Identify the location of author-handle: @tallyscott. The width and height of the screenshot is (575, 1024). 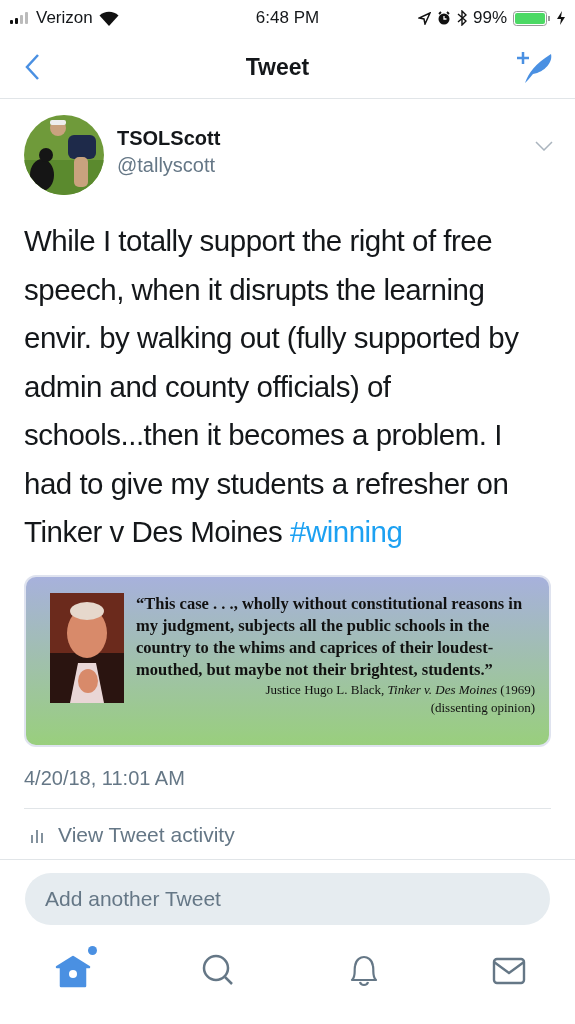
(326, 165).